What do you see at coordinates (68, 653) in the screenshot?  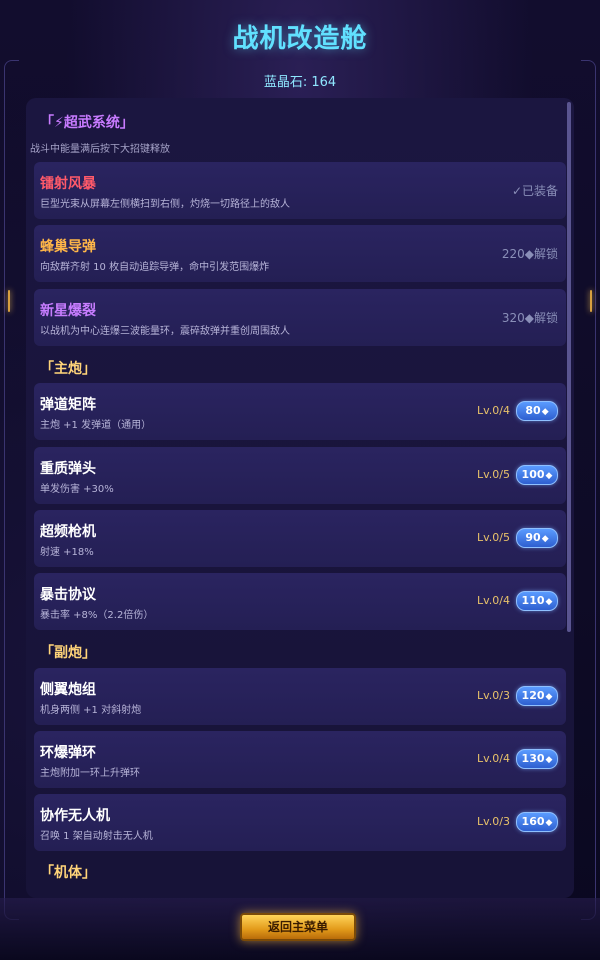 I see `section-title-sub: 「副炮」` at bounding box center [68, 653].